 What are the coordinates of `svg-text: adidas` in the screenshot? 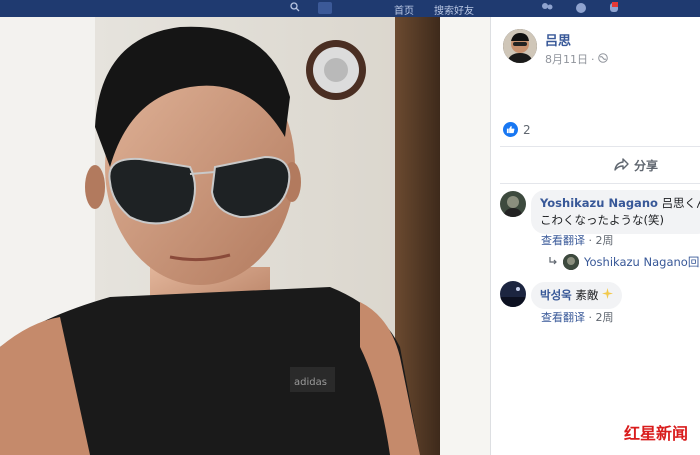 It's located at (310, 382).